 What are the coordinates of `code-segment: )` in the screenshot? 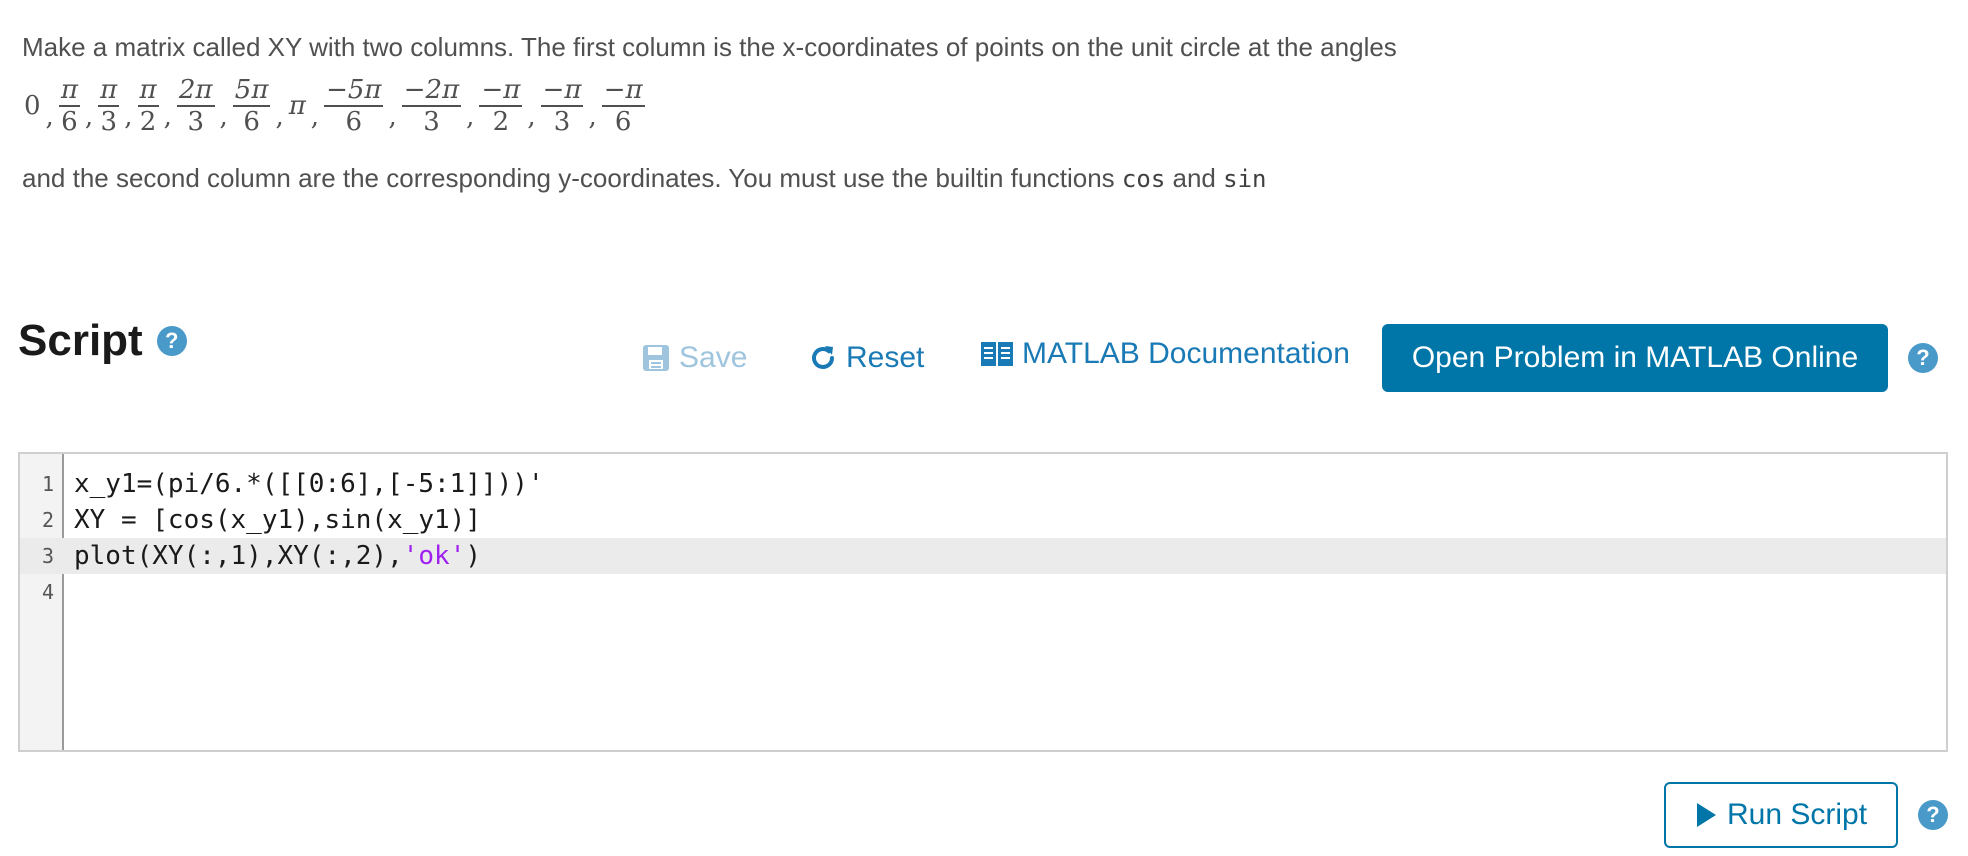 It's located at (473, 556).